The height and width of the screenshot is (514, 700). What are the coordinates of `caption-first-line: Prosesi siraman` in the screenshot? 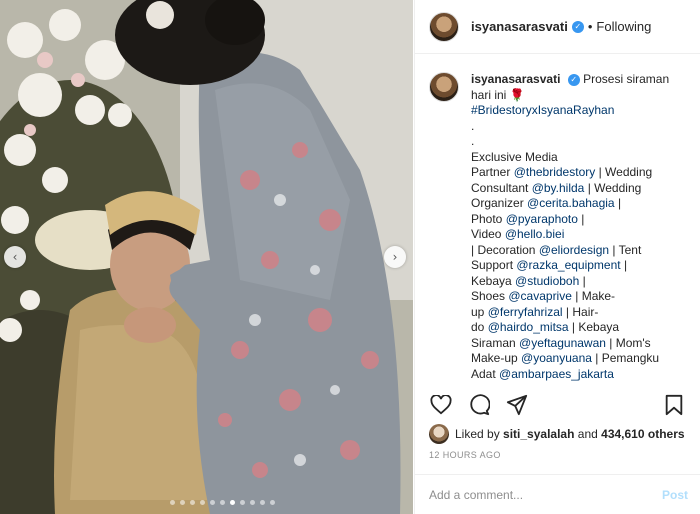 It's located at (626, 79).